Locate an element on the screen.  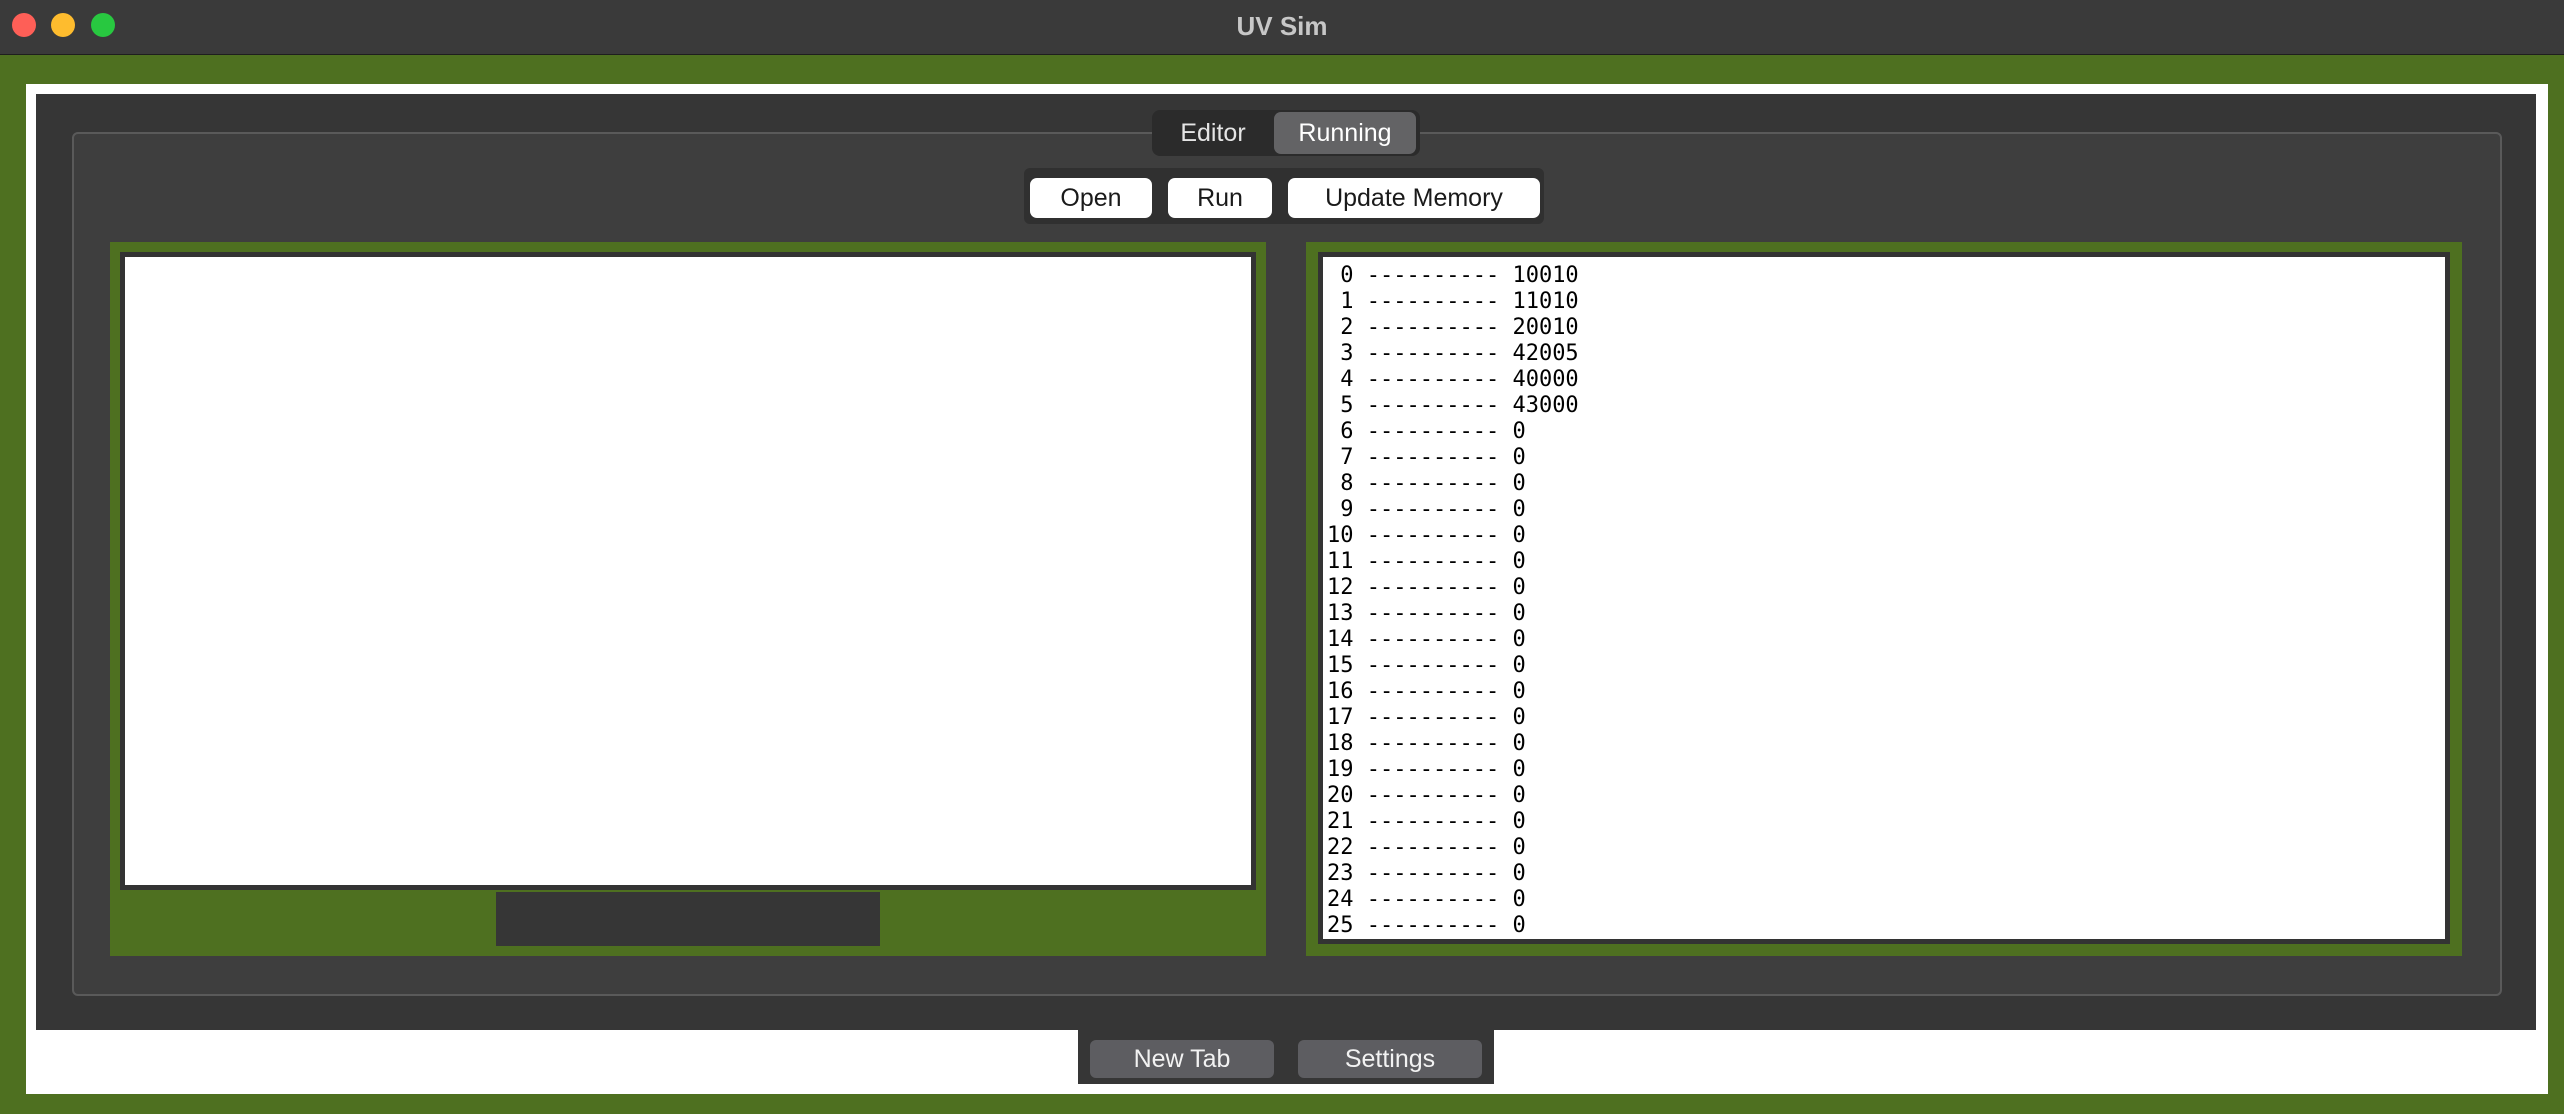
memory-row: 5 ---------- 43000 is located at coordinates (1886, 406).